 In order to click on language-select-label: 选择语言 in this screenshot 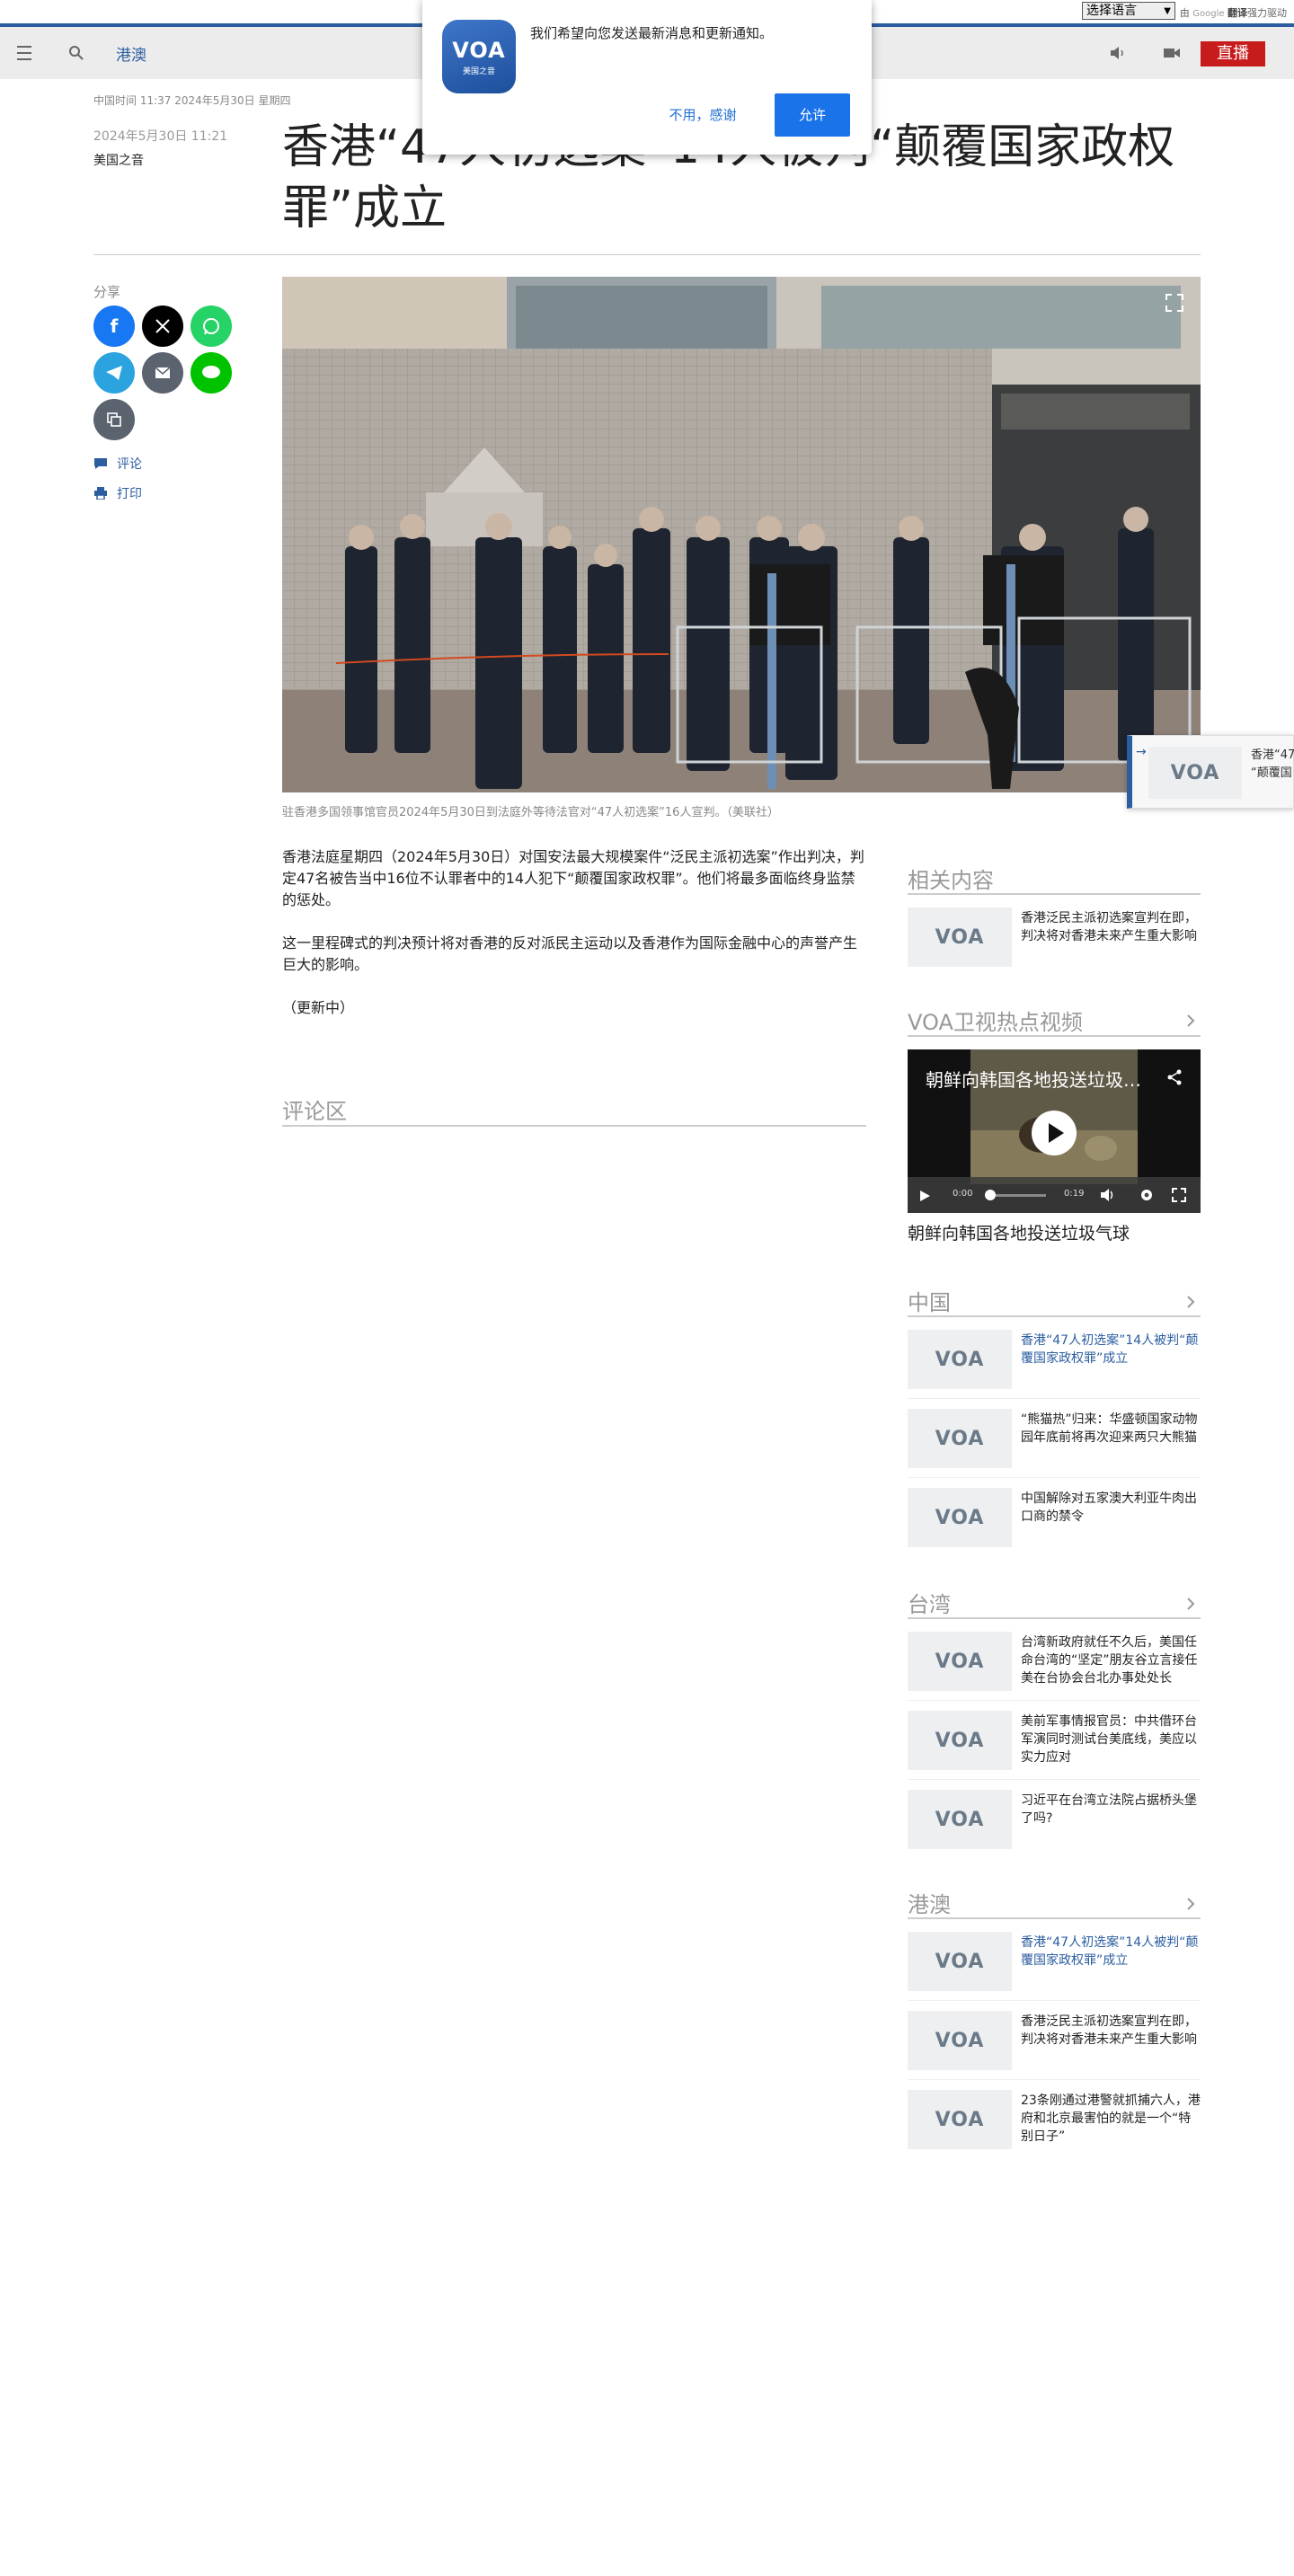, I will do `click(1111, 11)`.